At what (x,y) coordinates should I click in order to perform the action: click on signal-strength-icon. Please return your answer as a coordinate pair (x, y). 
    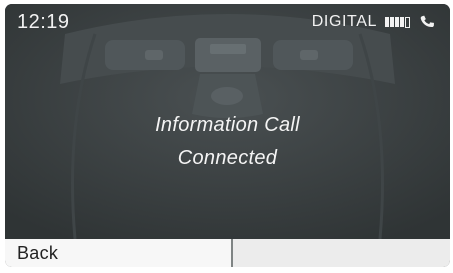
    Looking at the image, I should click on (397, 22).